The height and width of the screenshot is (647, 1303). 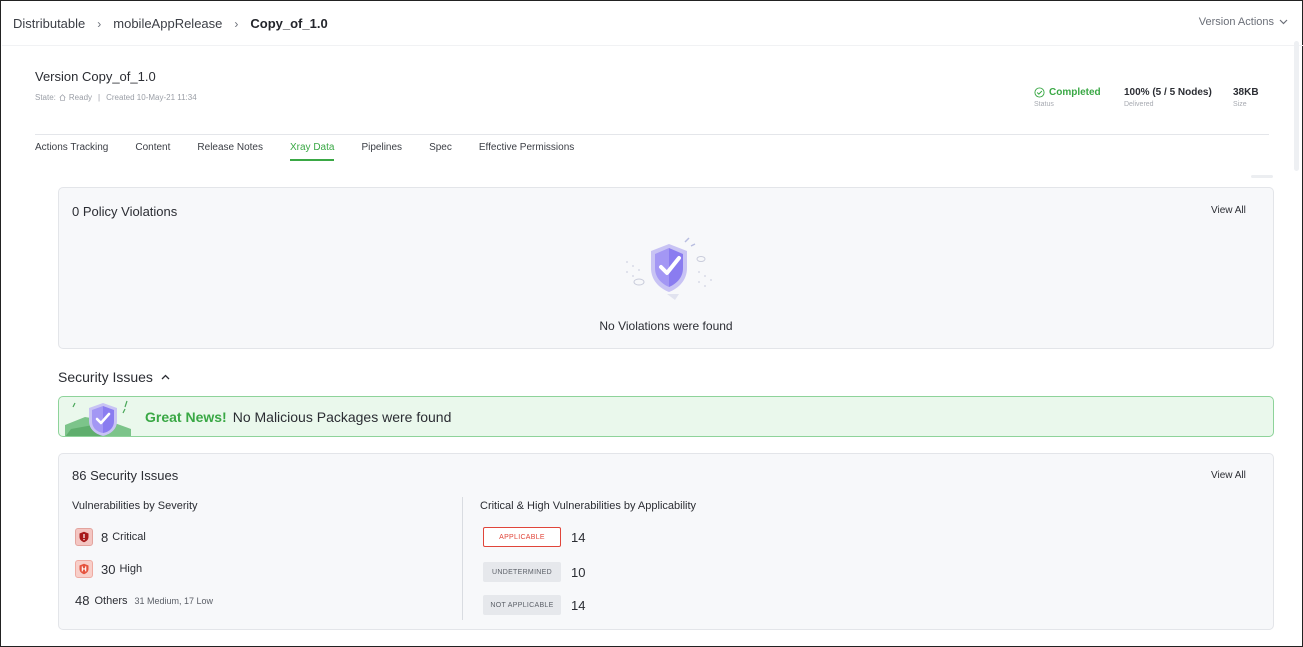 What do you see at coordinates (135, 506) in the screenshot?
I see `severity-title: Vulnerabilities by Severity` at bounding box center [135, 506].